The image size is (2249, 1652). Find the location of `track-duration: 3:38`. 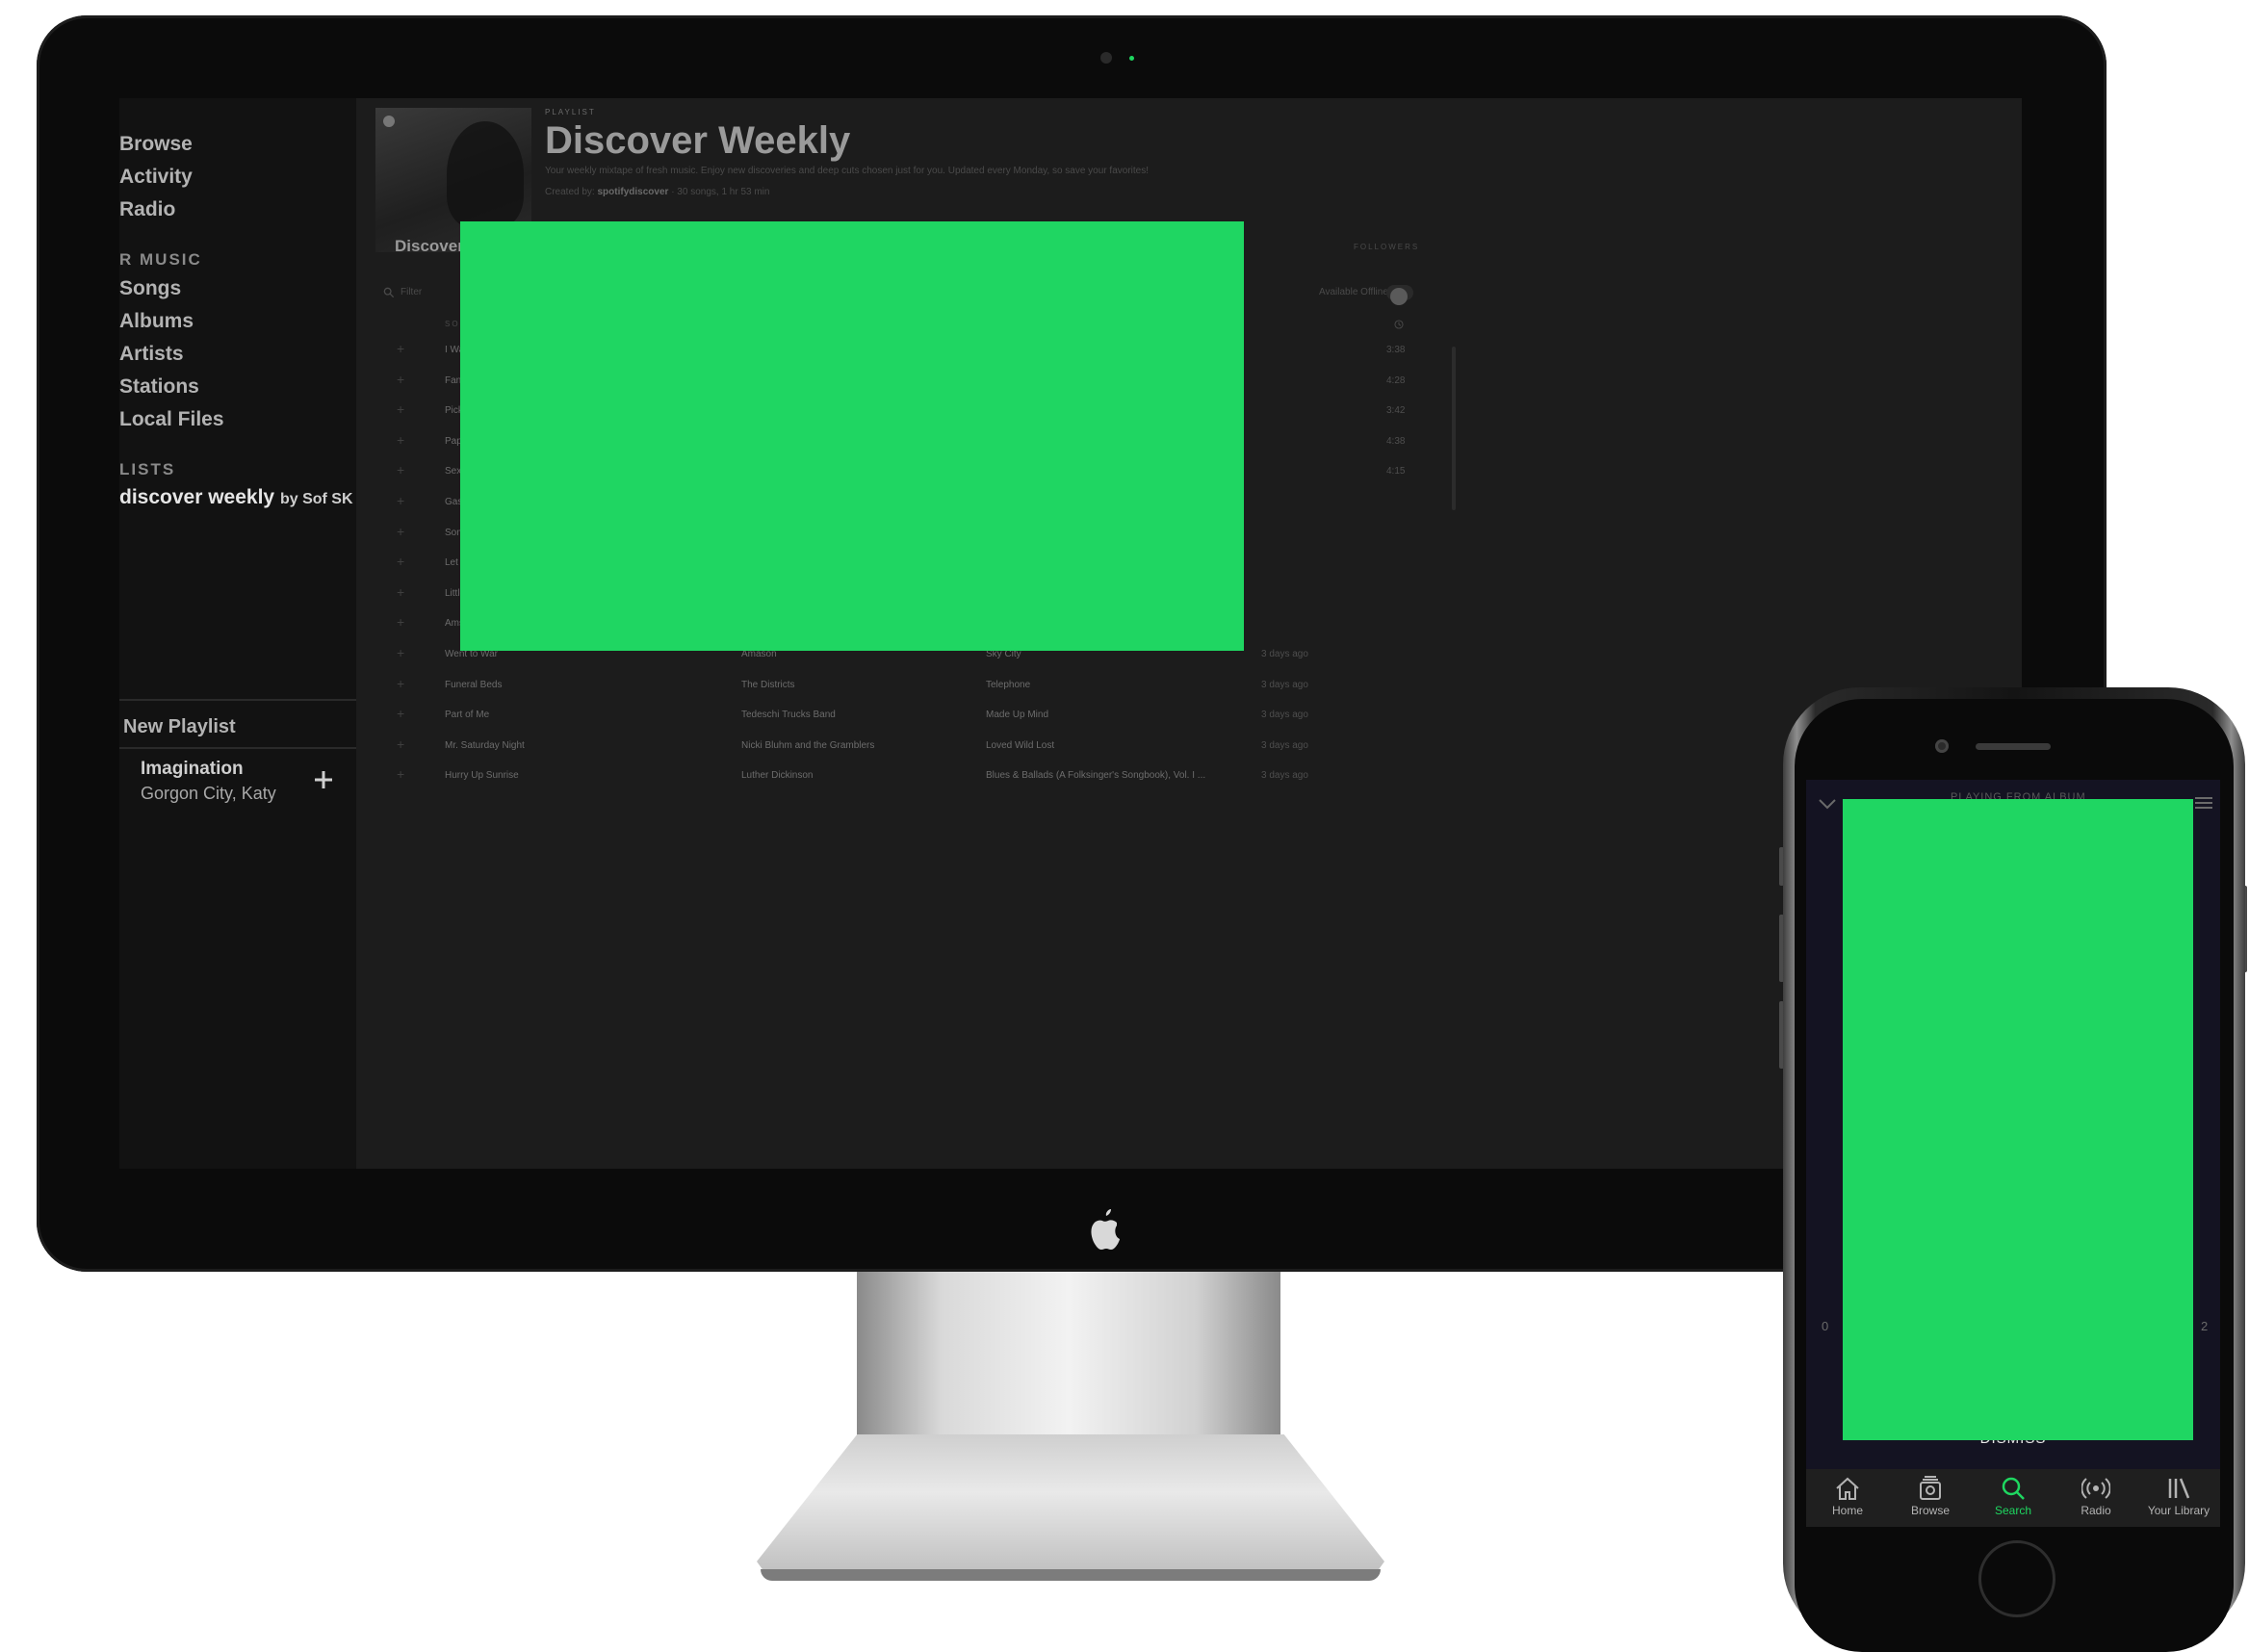

track-duration: 3:38 is located at coordinates (1396, 350).